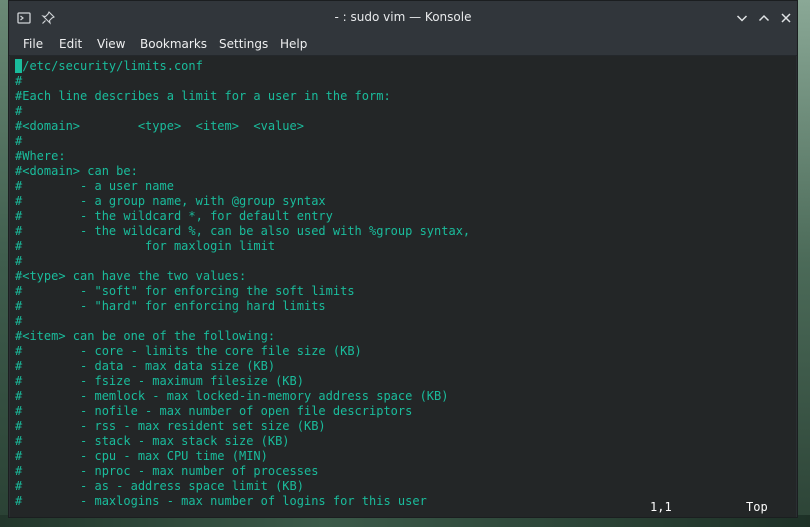  I want to click on editor-line: #Where:, so click(40, 156).